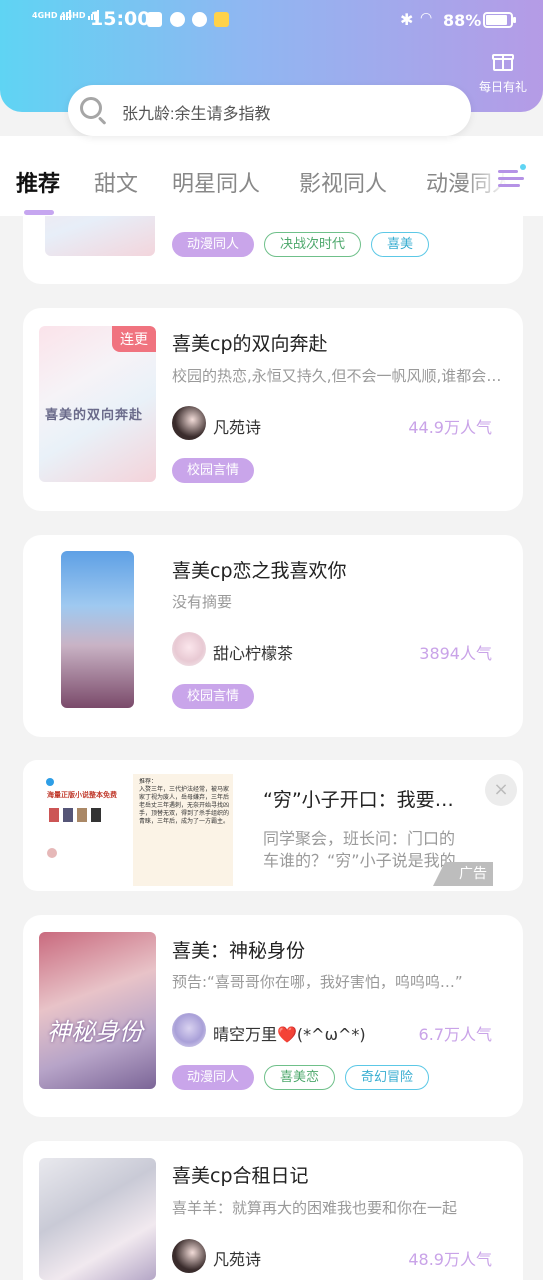 This screenshot has width=543, height=1280. What do you see at coordinates (339, 376) in the screenshot?
I see `book-description: 校园的热恋,永恒又持久,但不会一帆风顺,谁都会有坎坷` at bounding box center [339, 376].